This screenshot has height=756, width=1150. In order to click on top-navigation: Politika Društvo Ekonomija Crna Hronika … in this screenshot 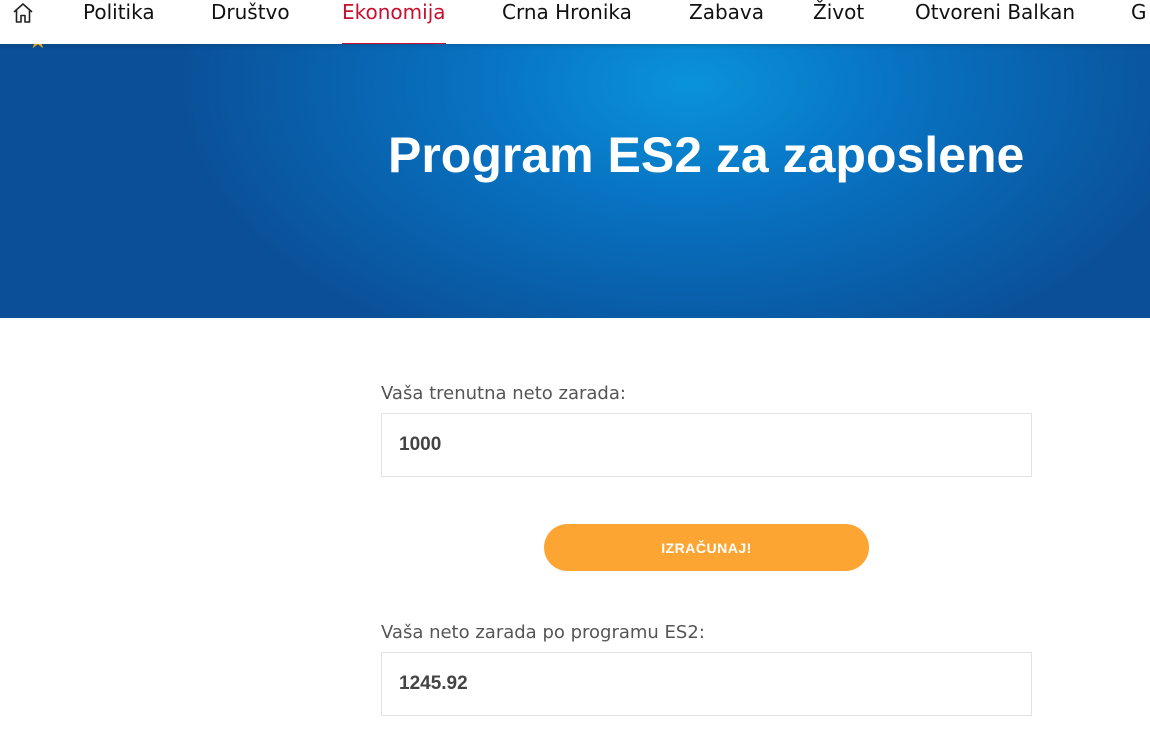, I will do `click(575, 22)`.